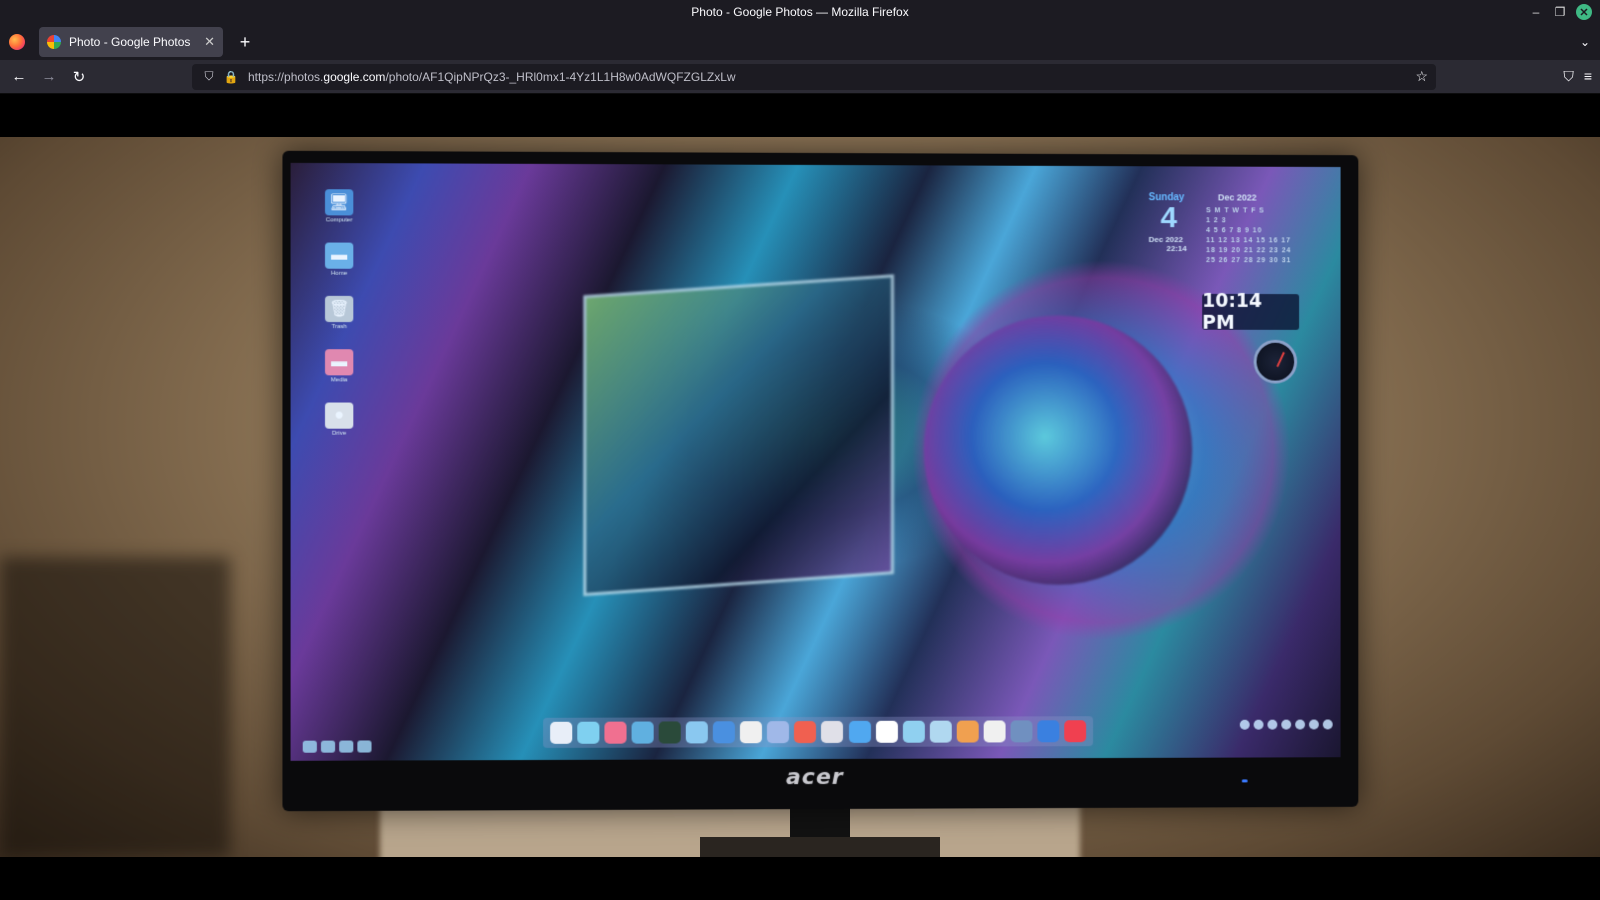  Describe the element at coordinates (1568, 76) in the screenshot. I see `pocket-icon: ⛉` at that location.